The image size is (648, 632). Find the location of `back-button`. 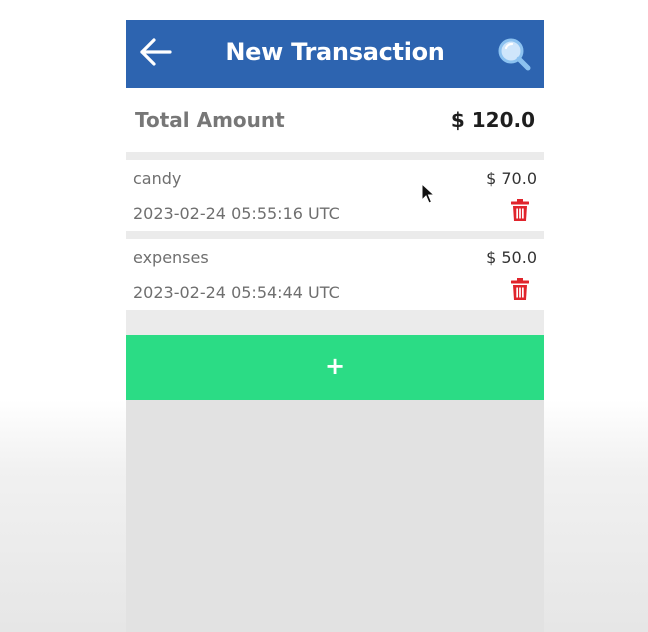

back-button is located at coordinates (156, 52).